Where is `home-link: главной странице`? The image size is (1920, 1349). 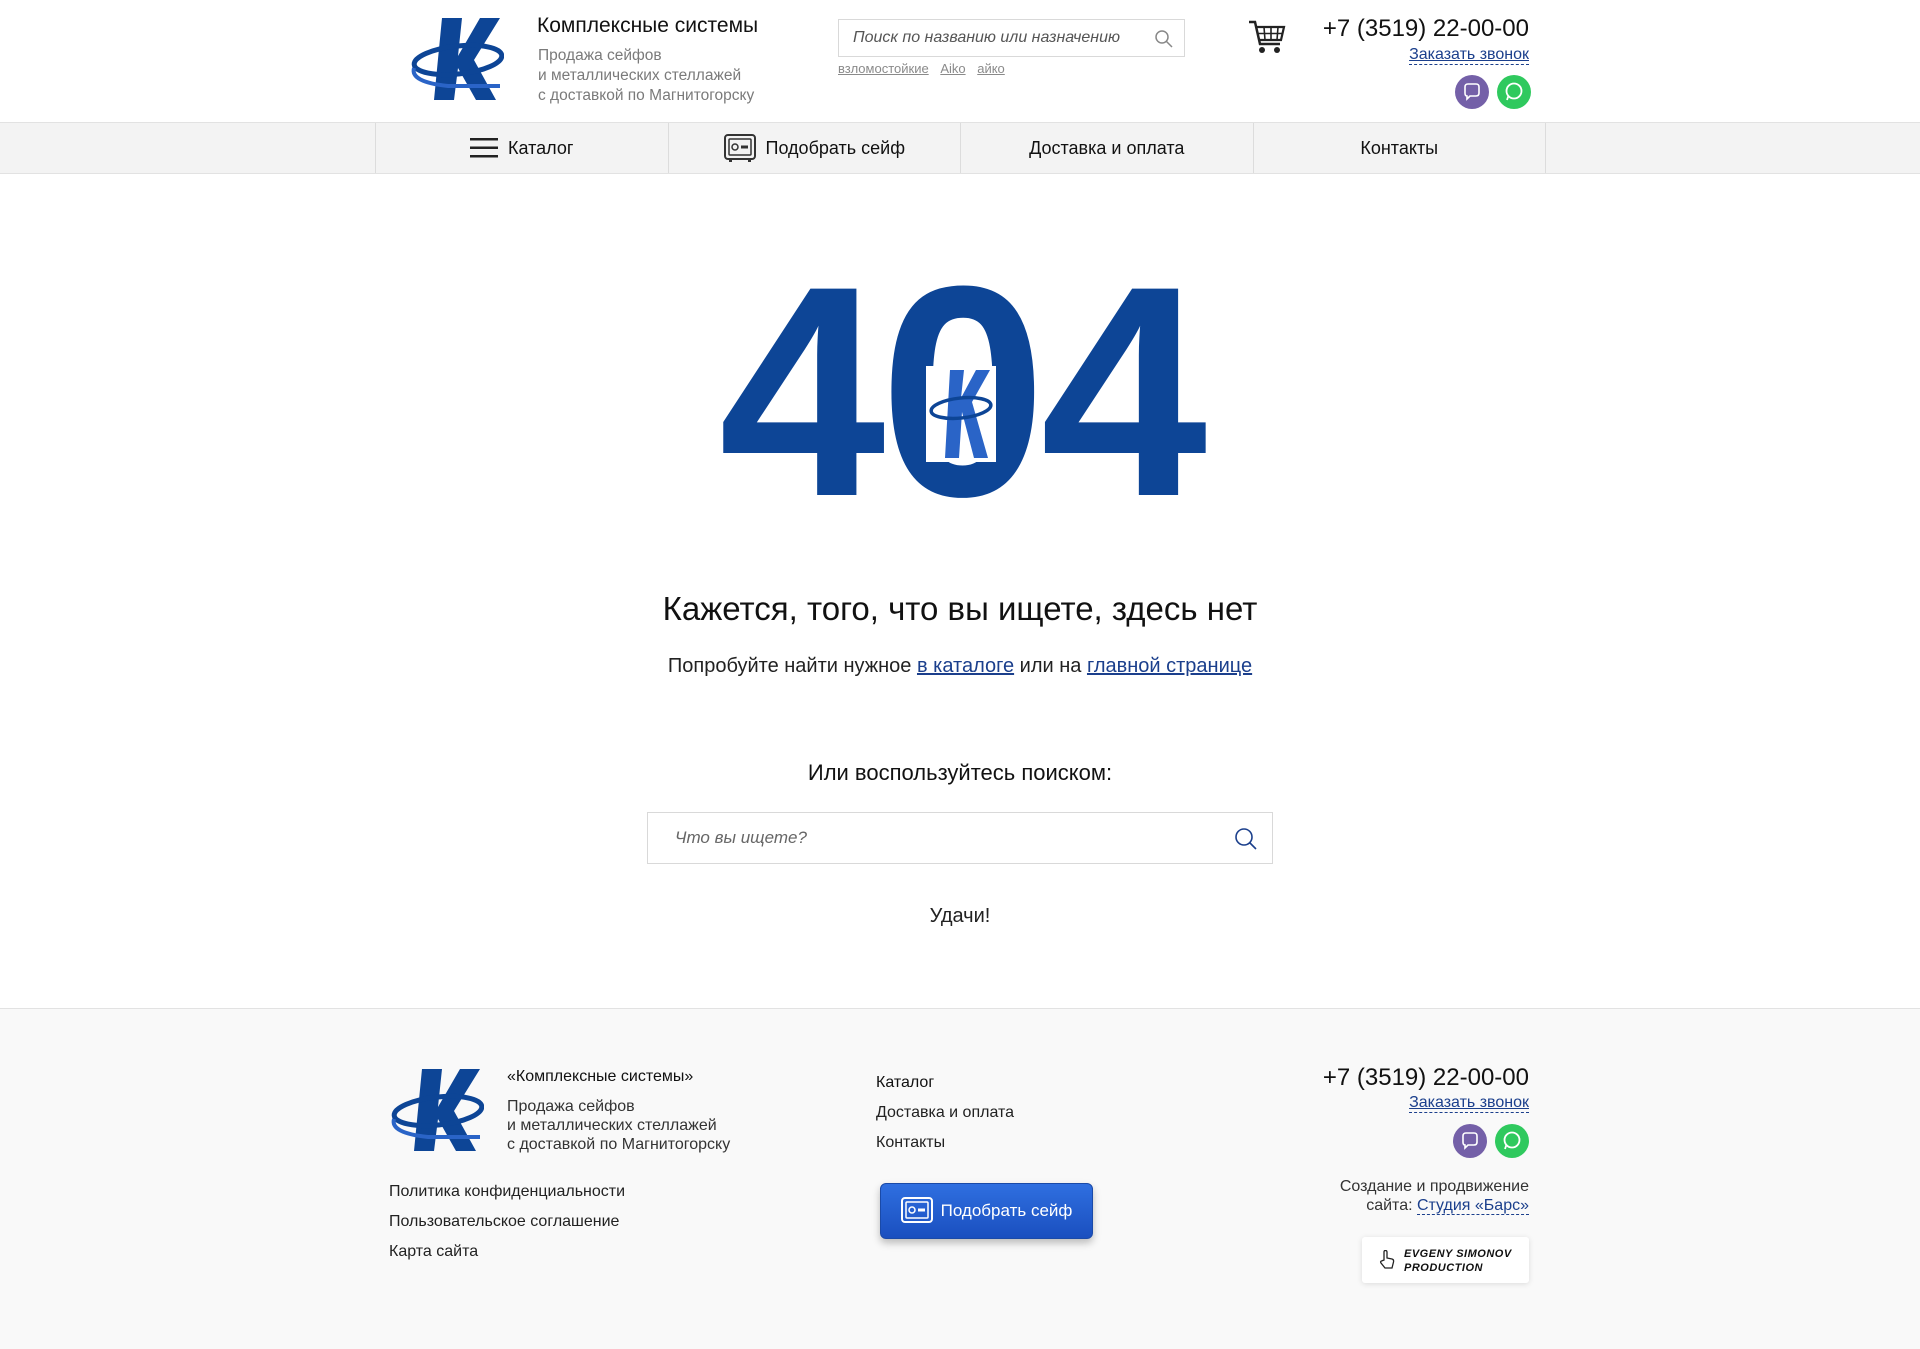
home-link: главной странице is located at coordinates (1169, 666).